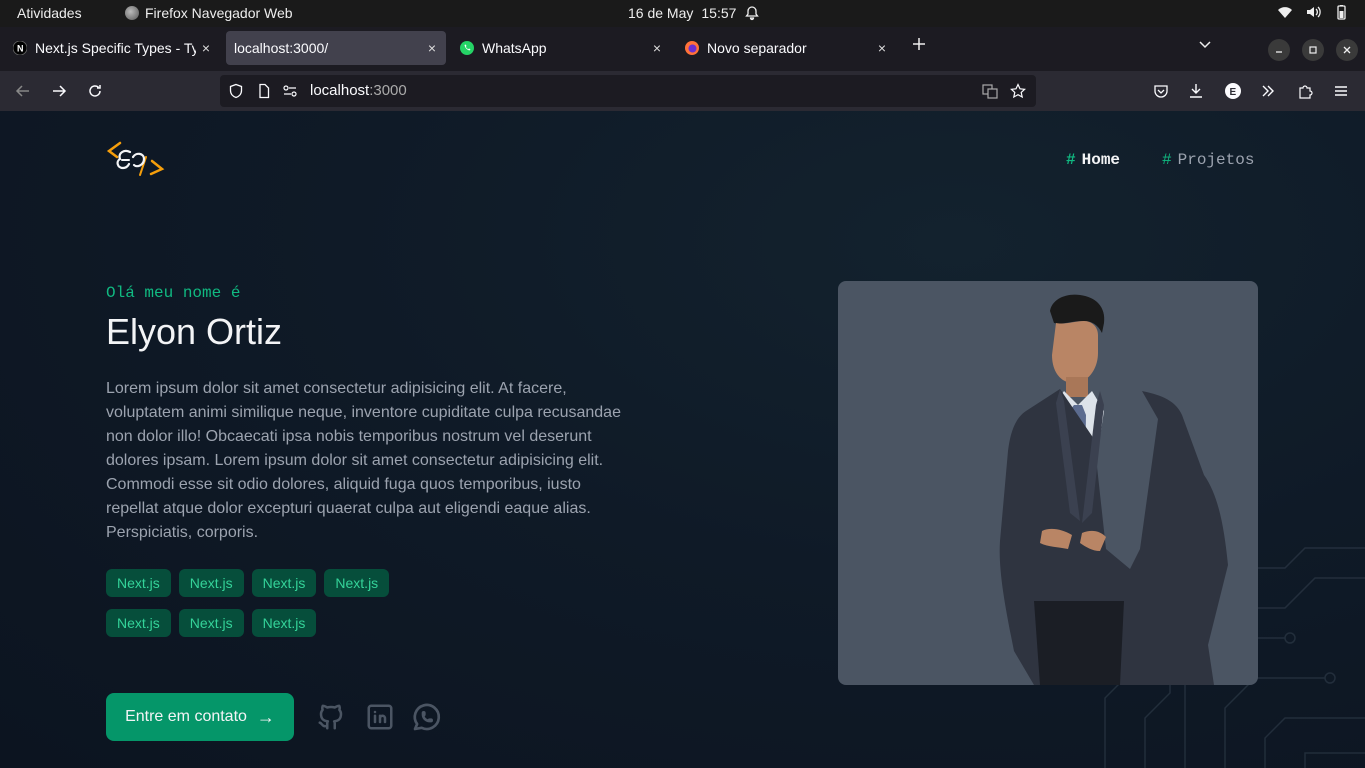  I want to click on github-icon, so click(331, 717).